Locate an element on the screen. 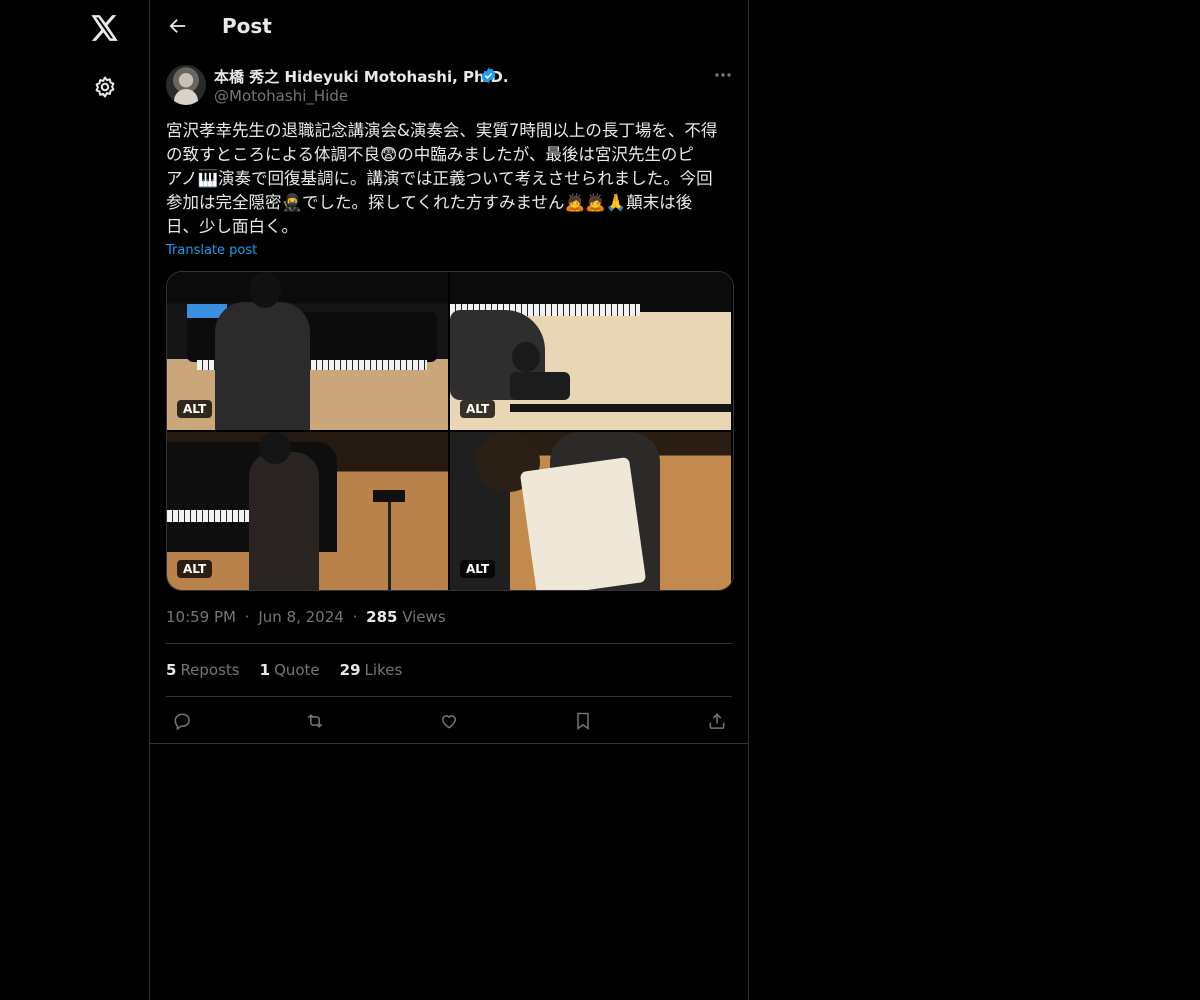  photo-piano-performer-back: ALT is located at coordinates (307, 351).